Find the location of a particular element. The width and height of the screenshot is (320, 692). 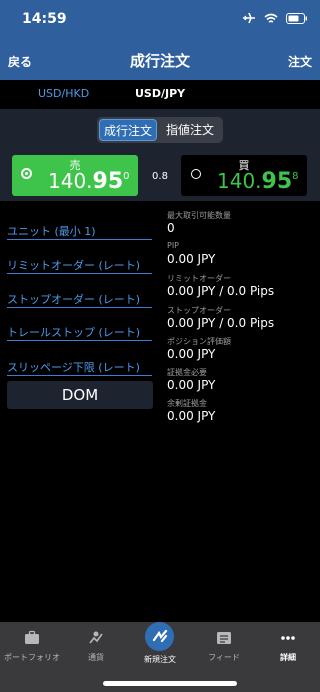

feed-icon is located at coordinates (224, 638).